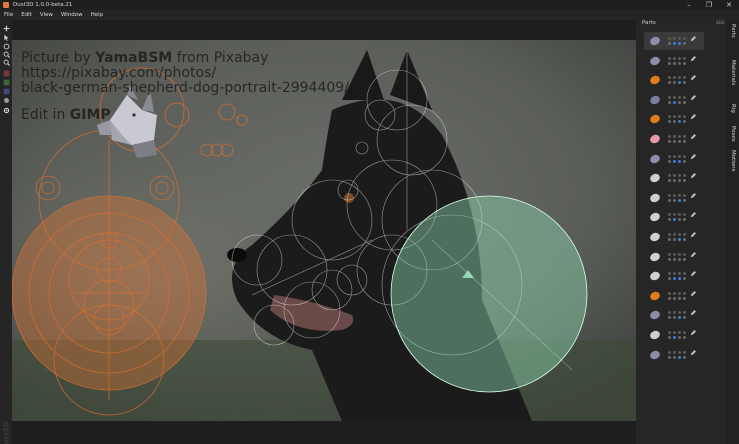 The height and width of the screenshot is (444, 739). I want to click on tab-motions: Motions, so click(732, 166).